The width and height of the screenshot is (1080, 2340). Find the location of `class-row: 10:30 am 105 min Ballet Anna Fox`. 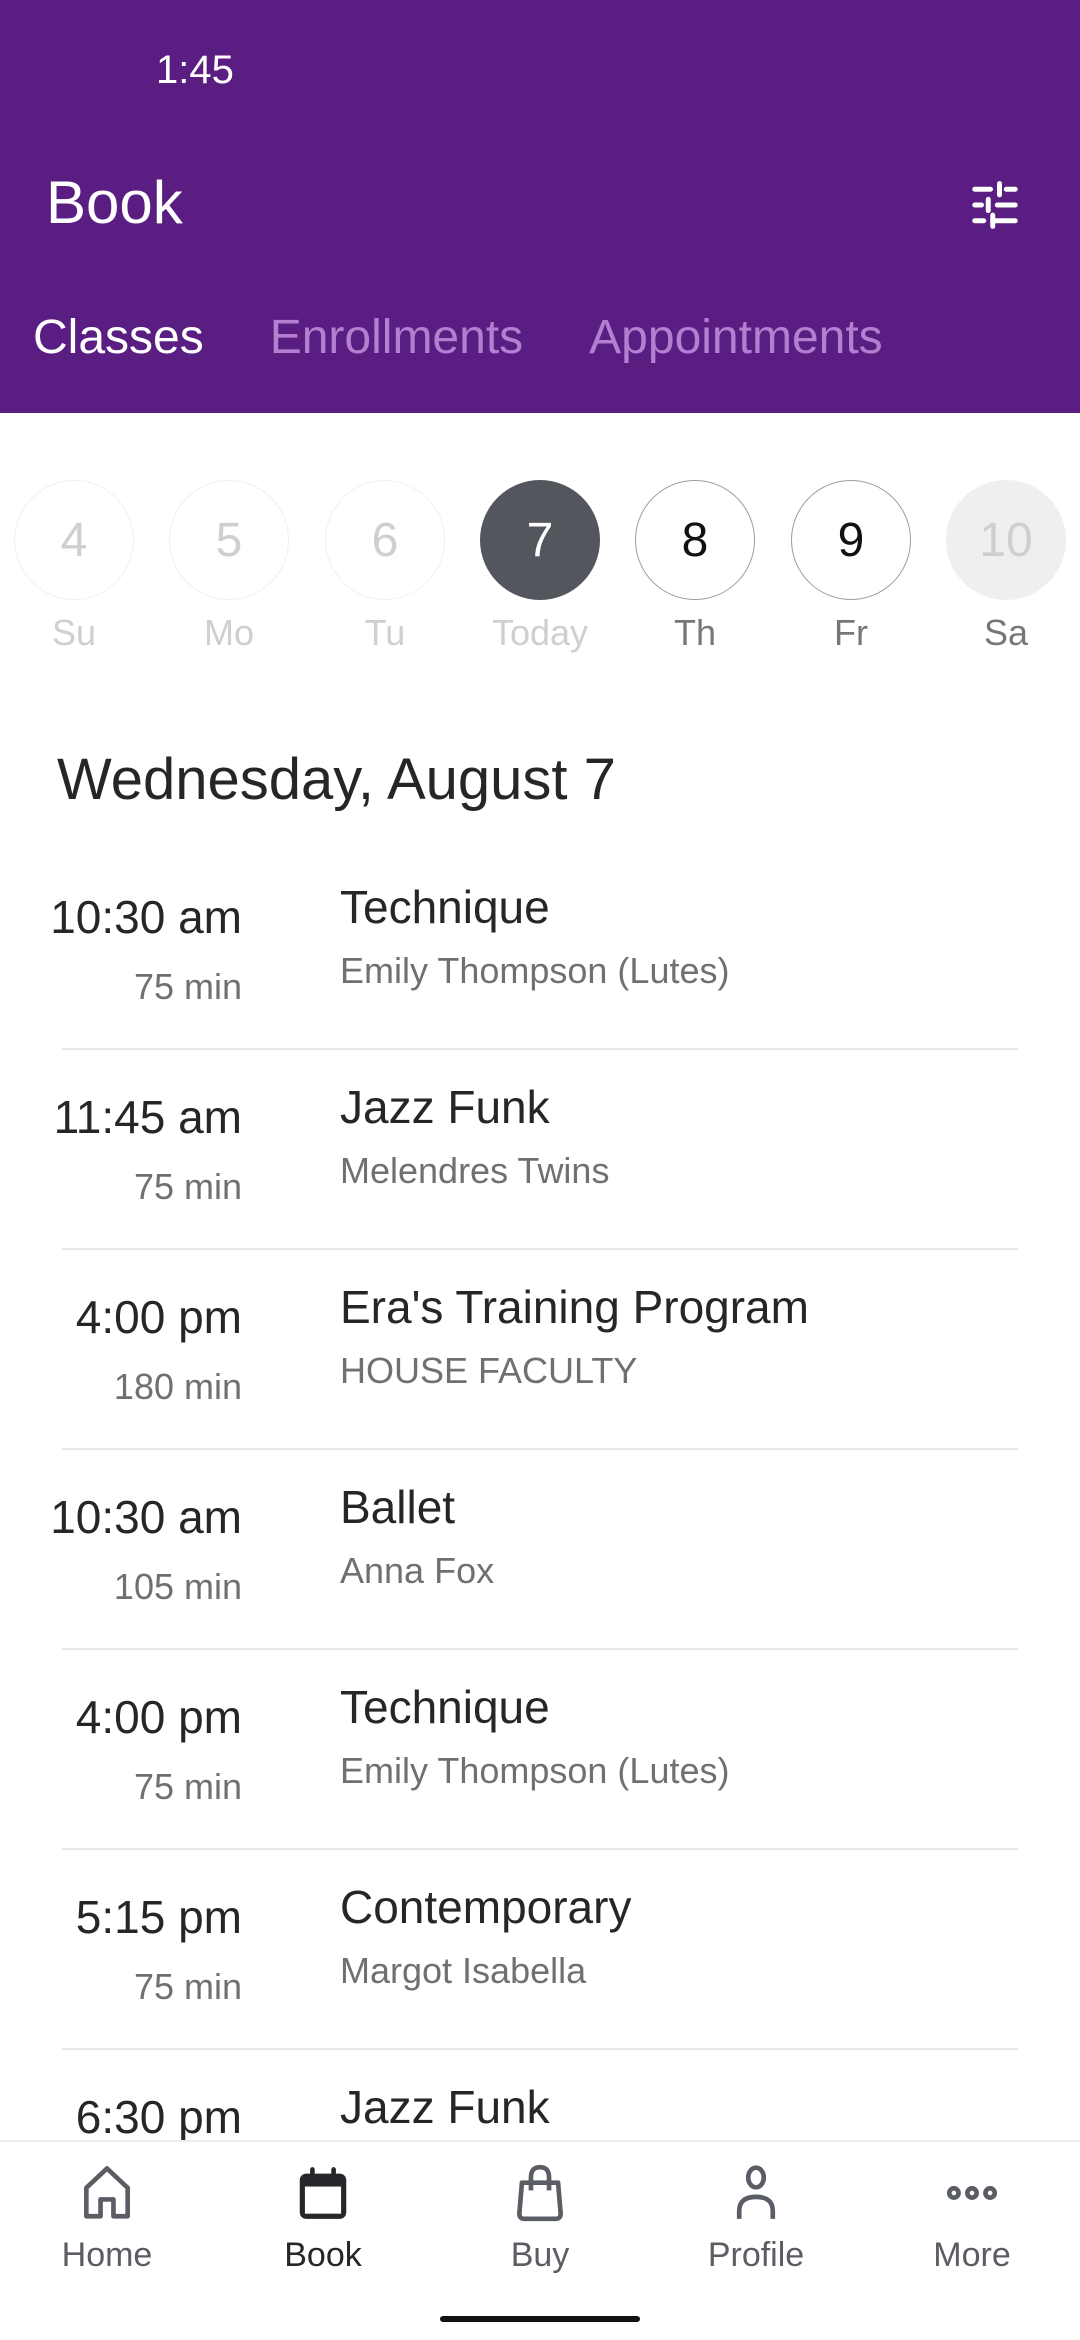

class-row: 10:30 am 105 min Ballet Anna Fox is located at coordinates (540, 1550).